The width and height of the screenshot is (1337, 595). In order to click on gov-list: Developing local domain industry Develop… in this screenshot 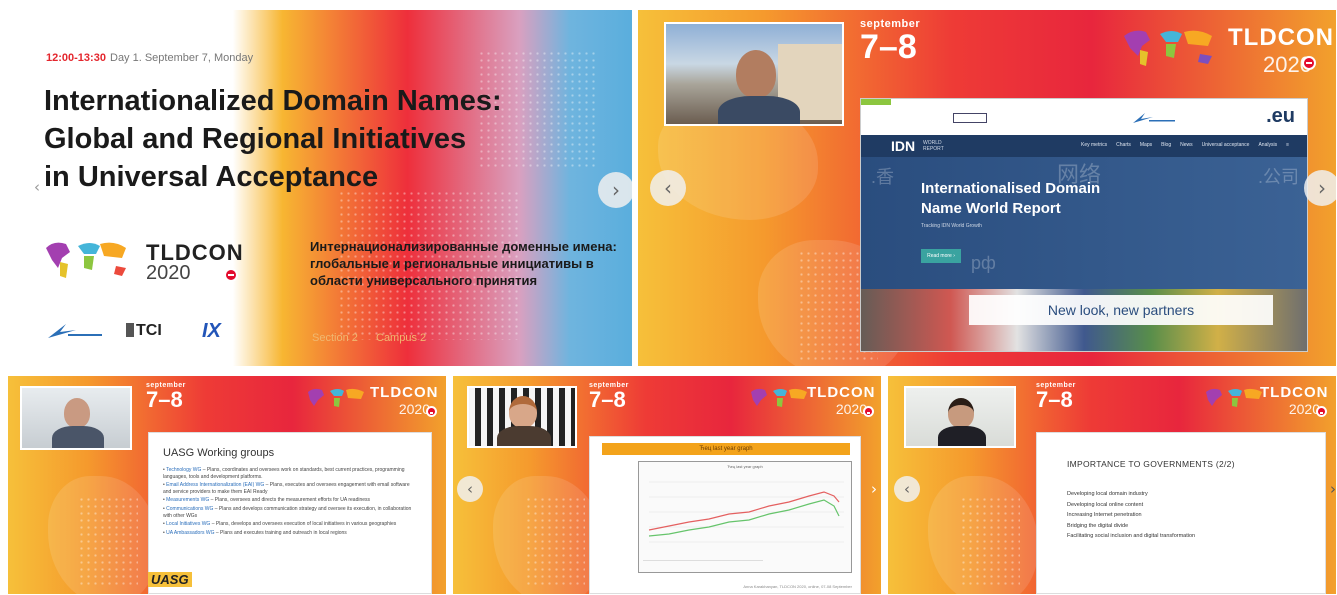, I will do `click(1181, 515)`.